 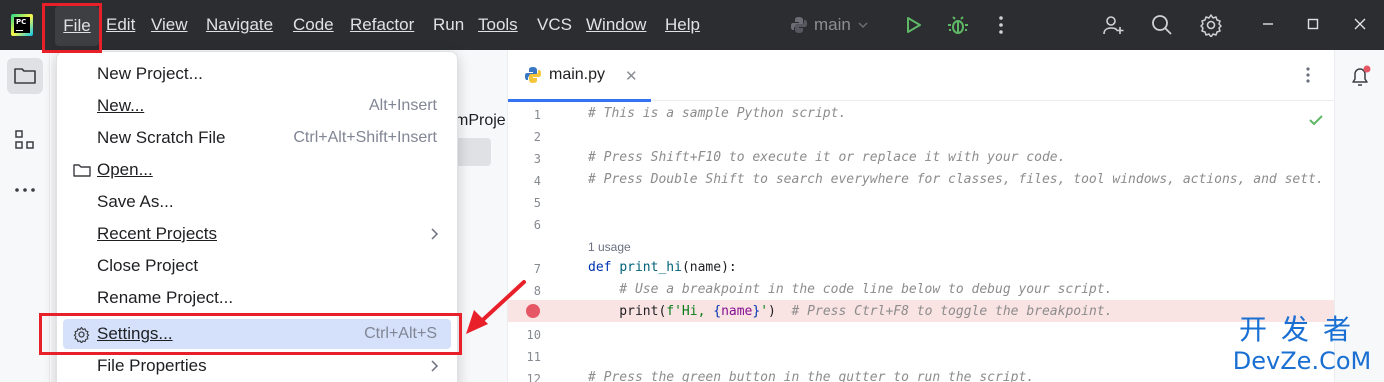 What do you see at coordinates (537, 115) in the screenshot?
I see `line-number: 1` at bounding box center [537, 115].